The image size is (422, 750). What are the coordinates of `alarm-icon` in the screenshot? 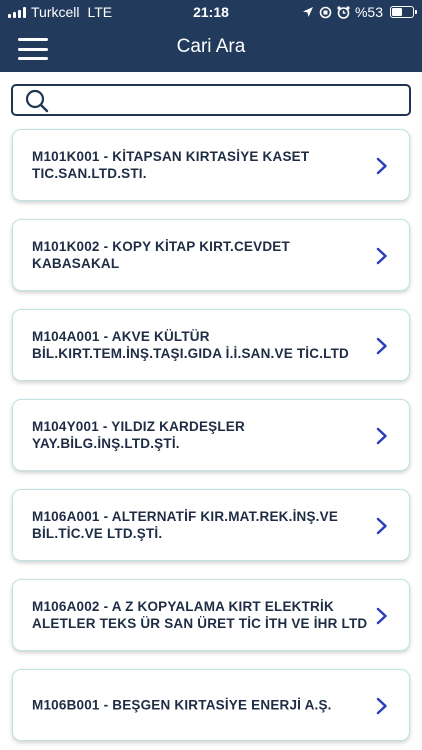 It's located at (343, 12).